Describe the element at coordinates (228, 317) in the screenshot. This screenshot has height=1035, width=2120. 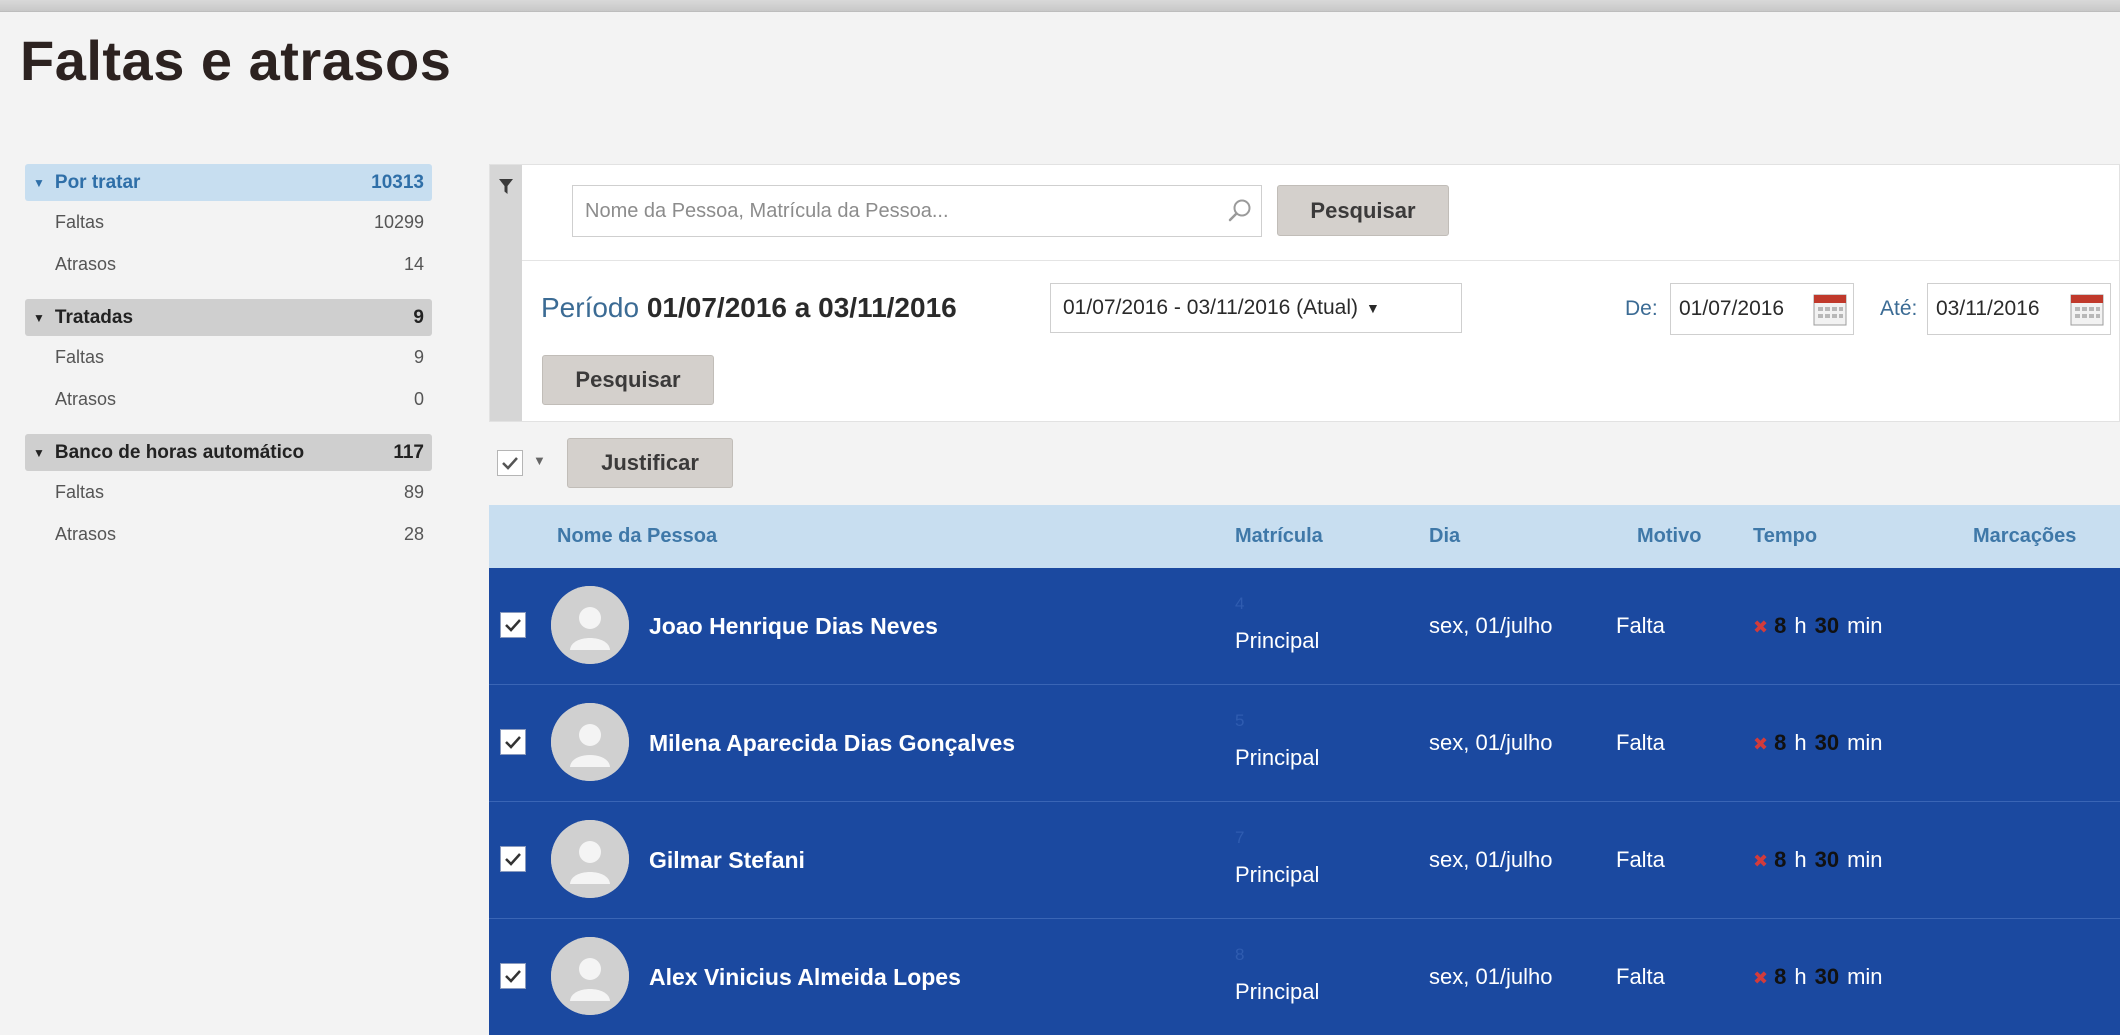
I see `sidebar-group-header-tratadas: ▼ Tratadas 9` at that location.